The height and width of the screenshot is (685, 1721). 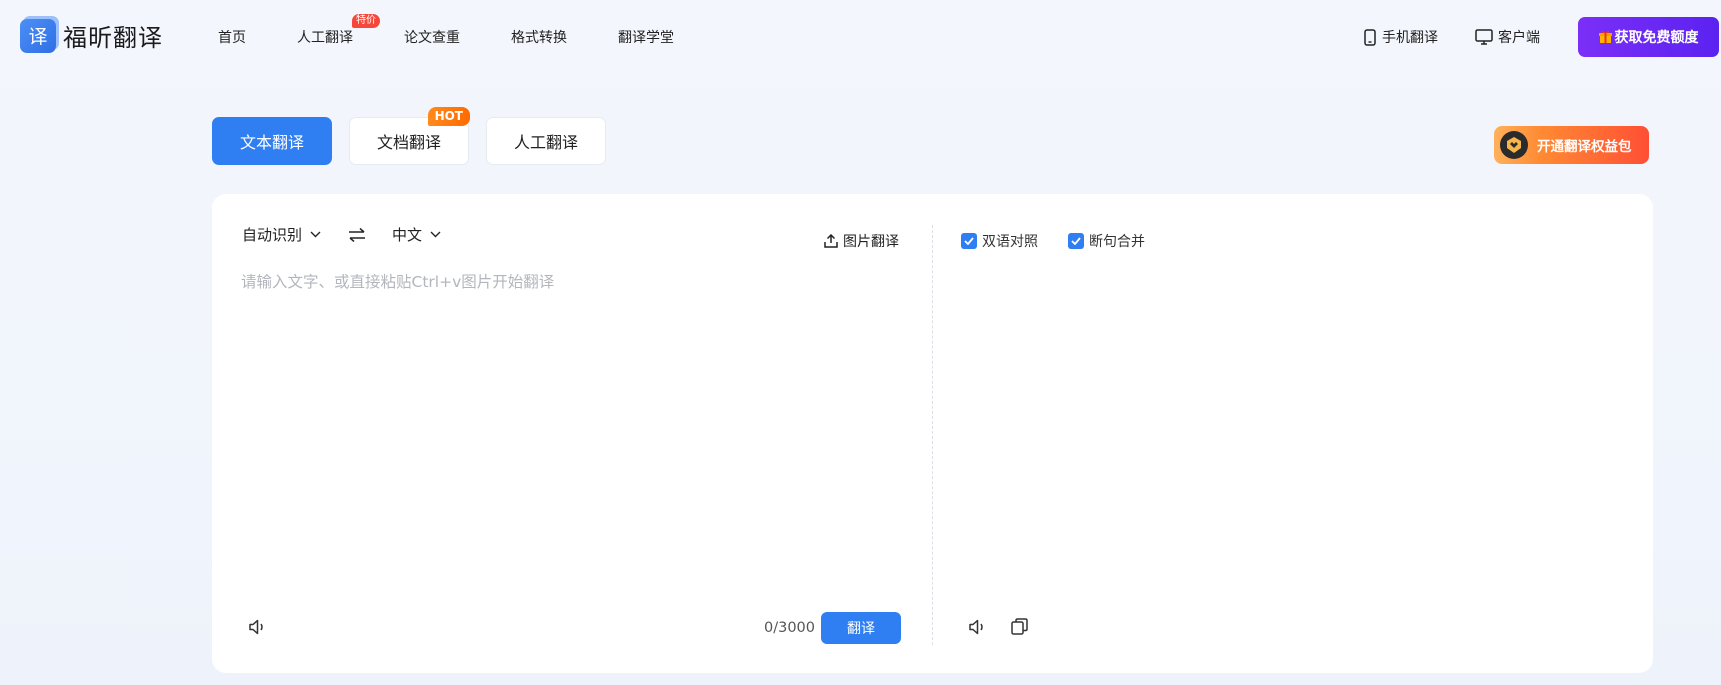 I want to click on nav-human-translation: 人工翻译 特价, so click(x=338, y=30).